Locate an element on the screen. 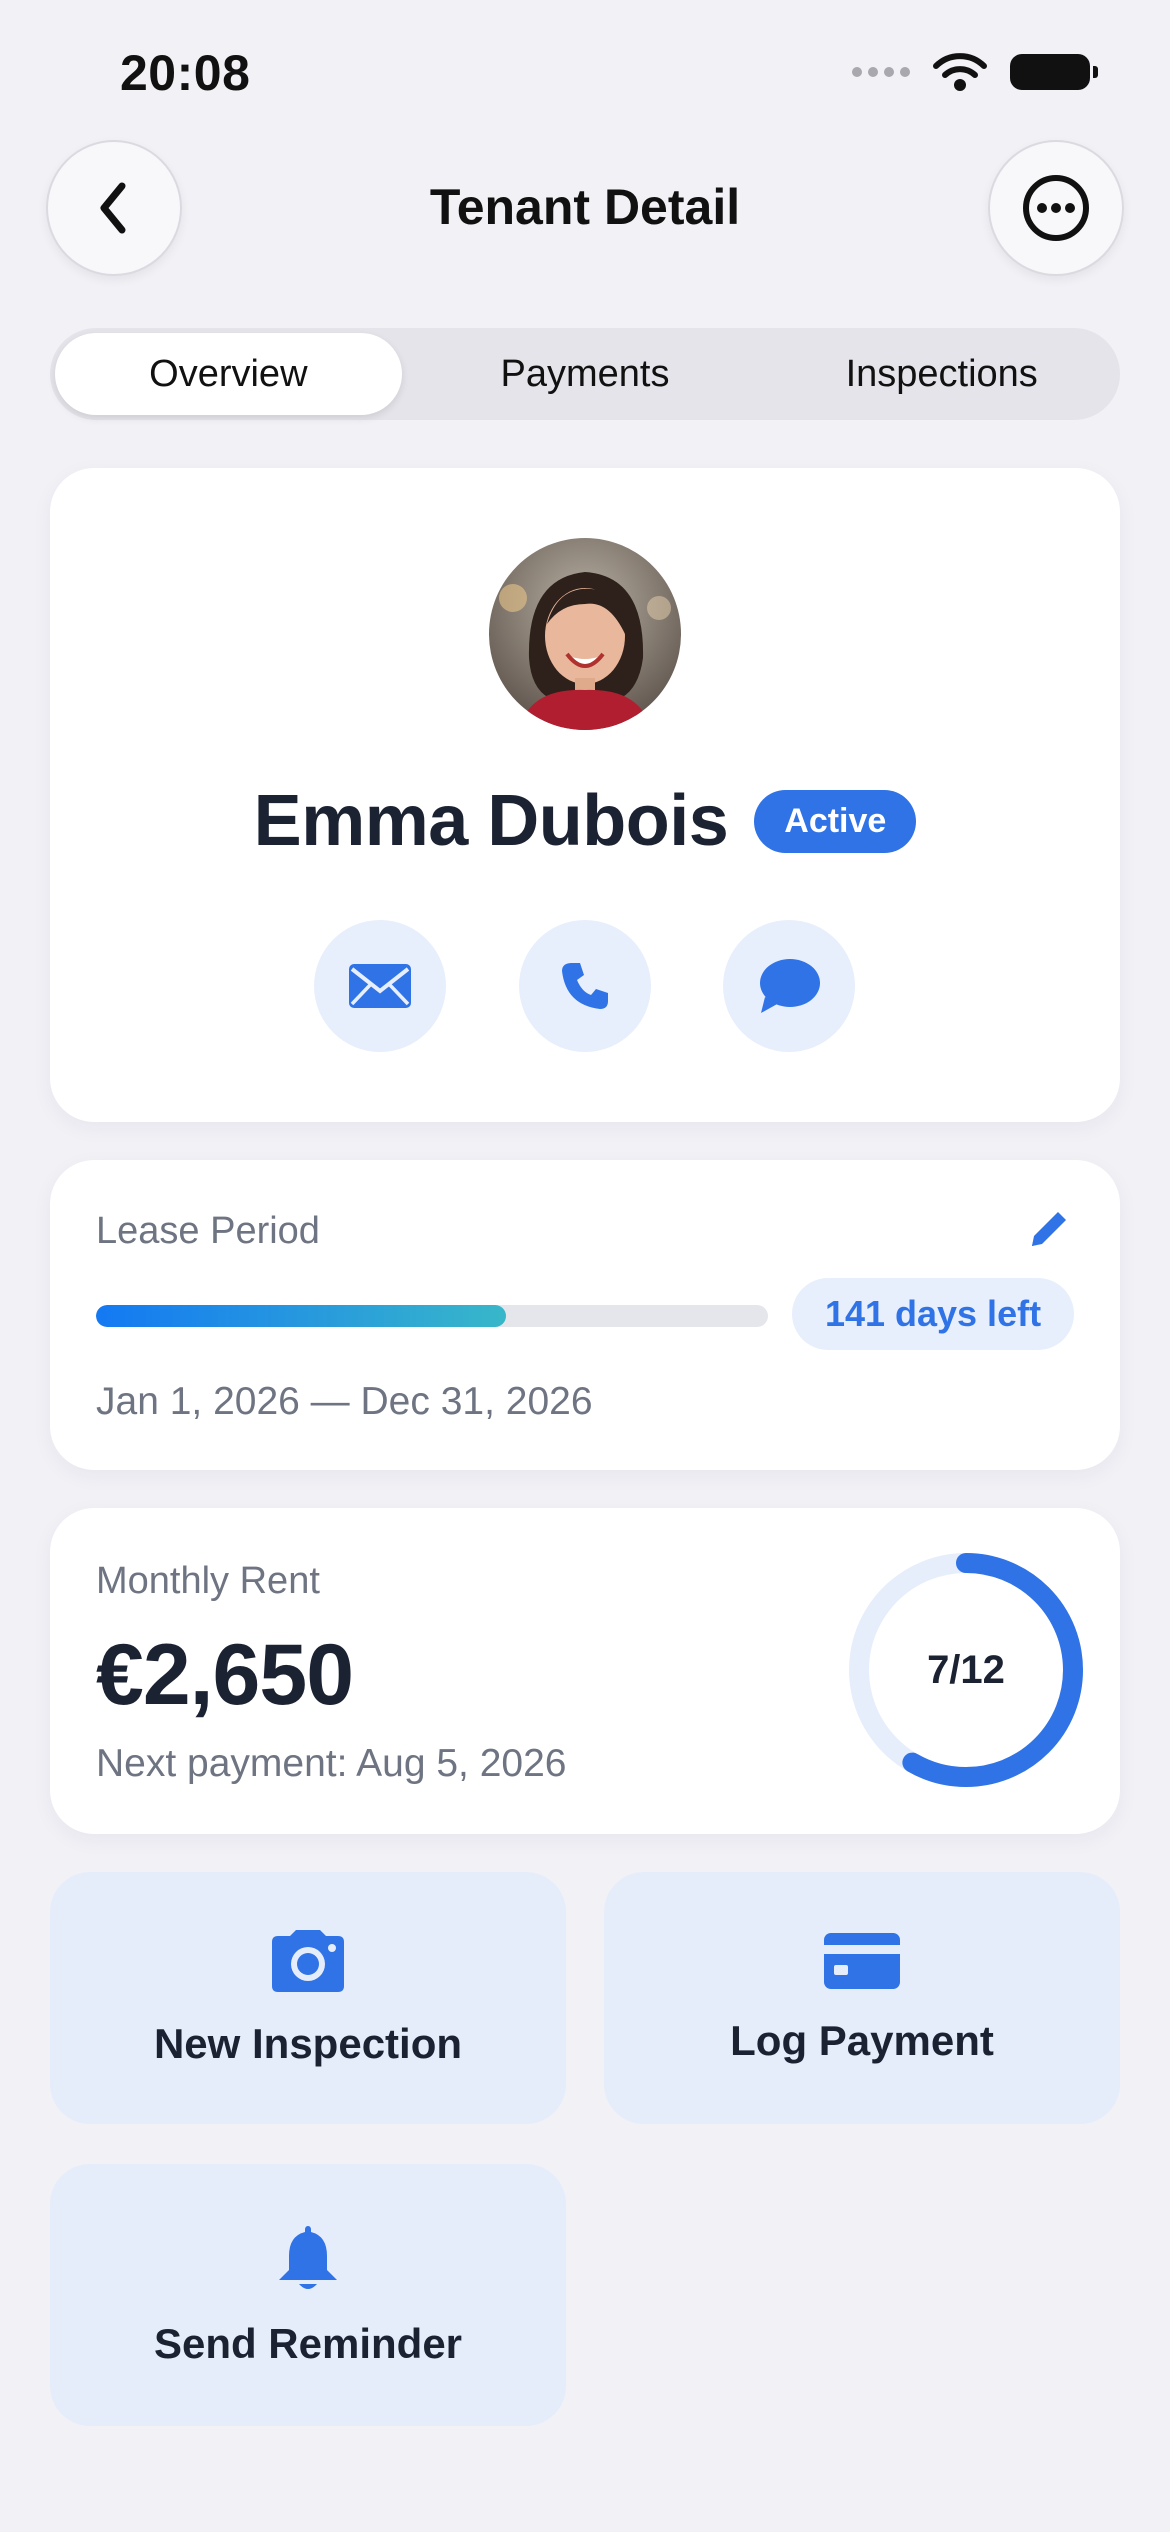 The width and height of the screenshot is (1170, 2532). tab-bar: Overview Payments Inspections is located at coordinates (585, 374).